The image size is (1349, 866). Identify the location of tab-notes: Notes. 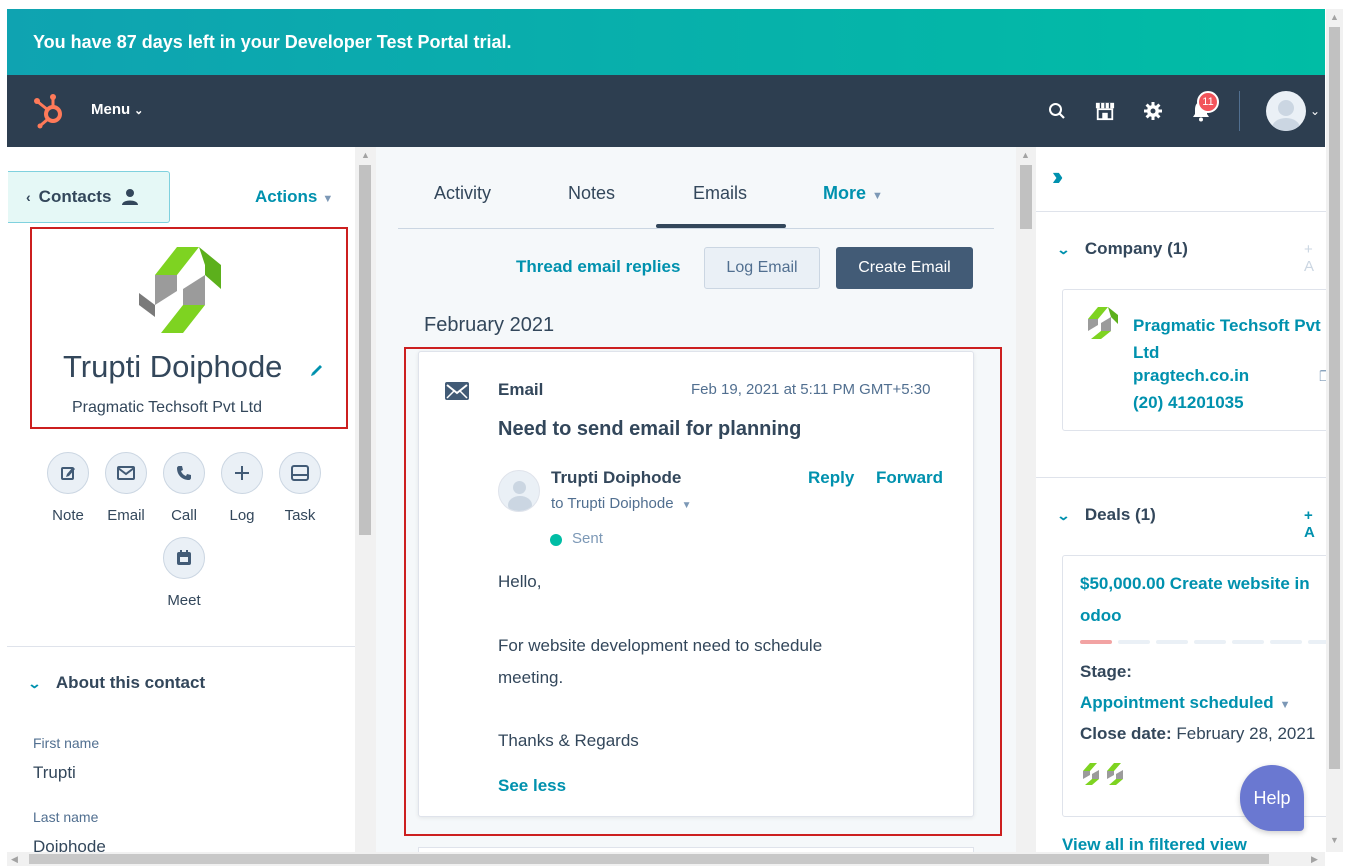
(591, 193).